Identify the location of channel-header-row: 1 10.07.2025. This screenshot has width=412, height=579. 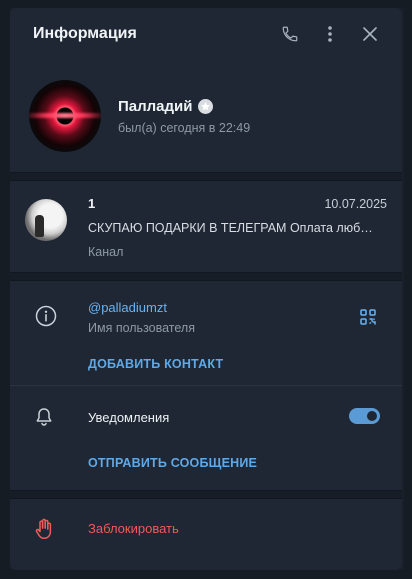
(237, 203).